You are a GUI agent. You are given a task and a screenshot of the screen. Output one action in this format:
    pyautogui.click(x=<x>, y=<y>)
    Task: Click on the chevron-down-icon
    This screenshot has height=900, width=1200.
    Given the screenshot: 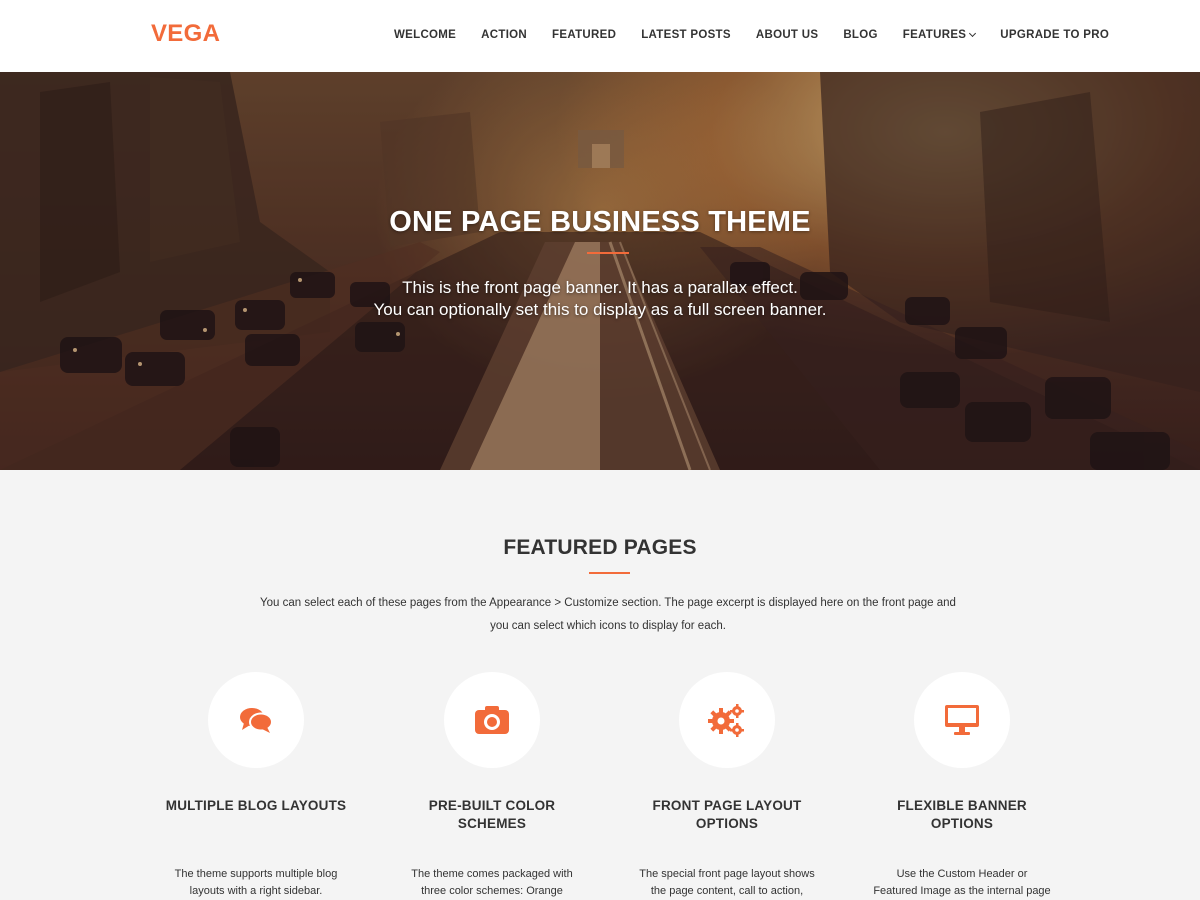 What is the action you would take?
    pyautogui.click(x=973, y=33)
    